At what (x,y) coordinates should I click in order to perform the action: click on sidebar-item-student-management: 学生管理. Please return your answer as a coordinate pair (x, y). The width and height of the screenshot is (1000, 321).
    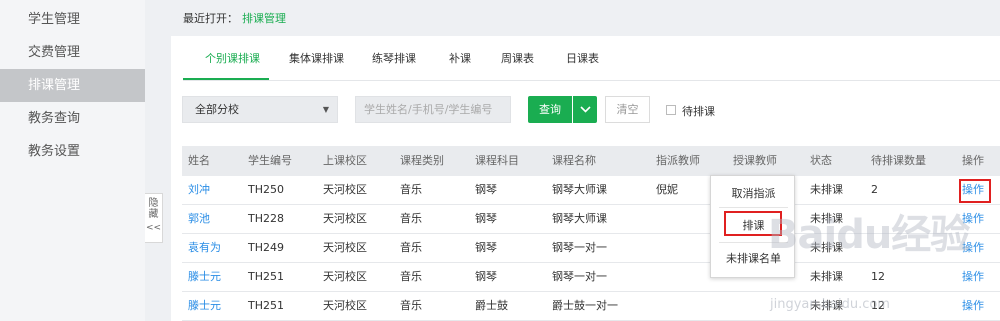
    Looking at the image, I should click on (72, 19).